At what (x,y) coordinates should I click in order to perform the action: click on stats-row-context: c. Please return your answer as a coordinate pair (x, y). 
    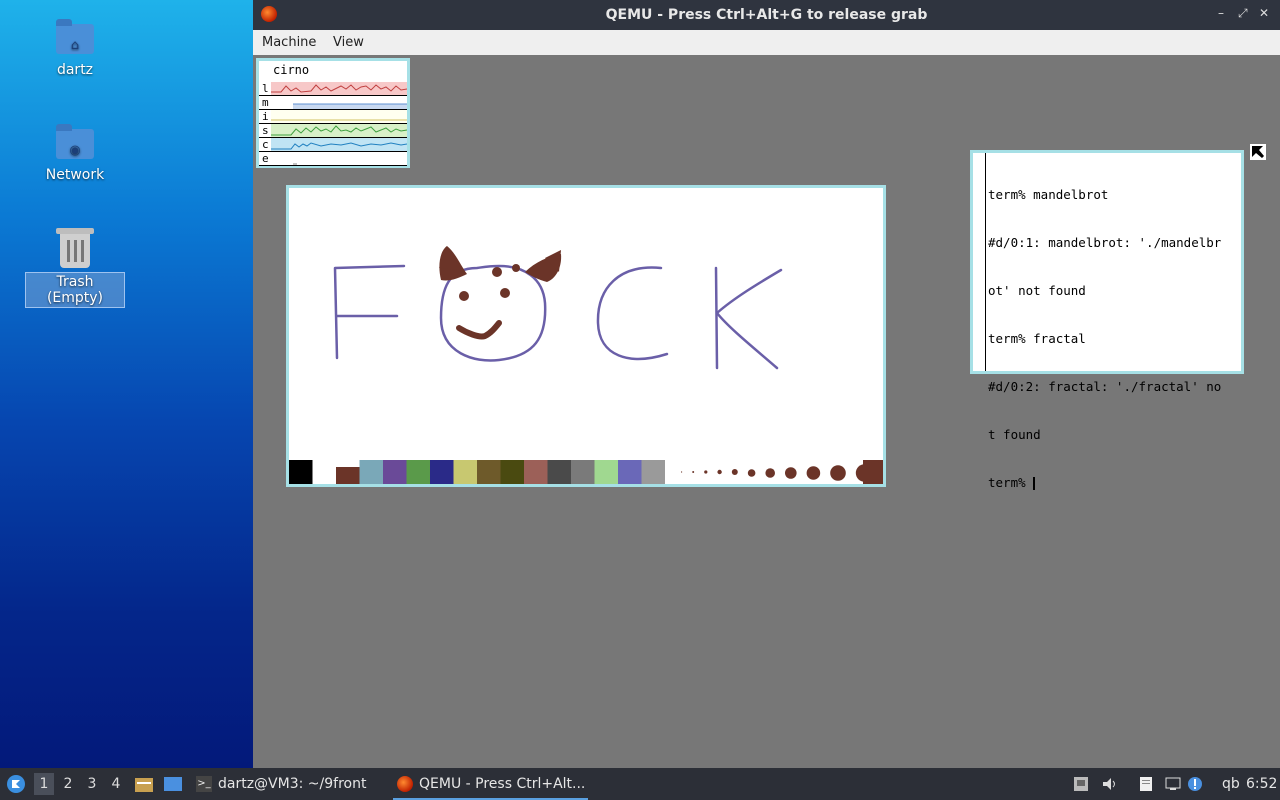
    Looking at the image, I should click on (333, 145).